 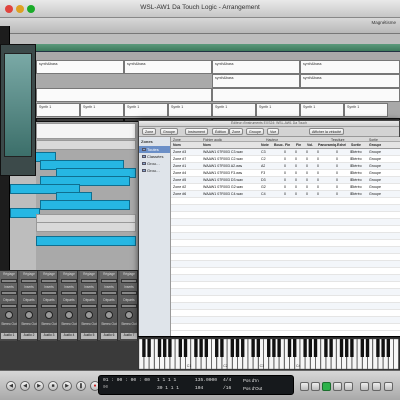 I want to click on channel-name: Audio 2, so click(x=29, y=336).